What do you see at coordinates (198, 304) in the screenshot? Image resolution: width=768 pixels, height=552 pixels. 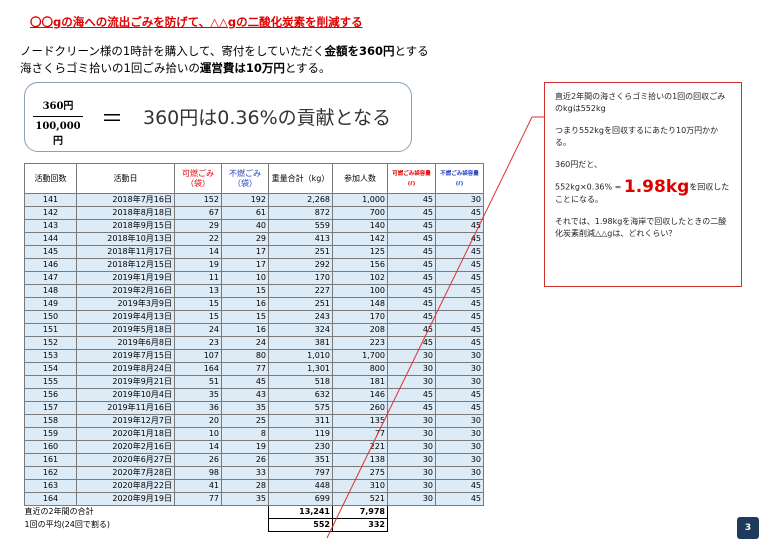 I see `cell-burnable: 15` at bounding box center [198, 304].